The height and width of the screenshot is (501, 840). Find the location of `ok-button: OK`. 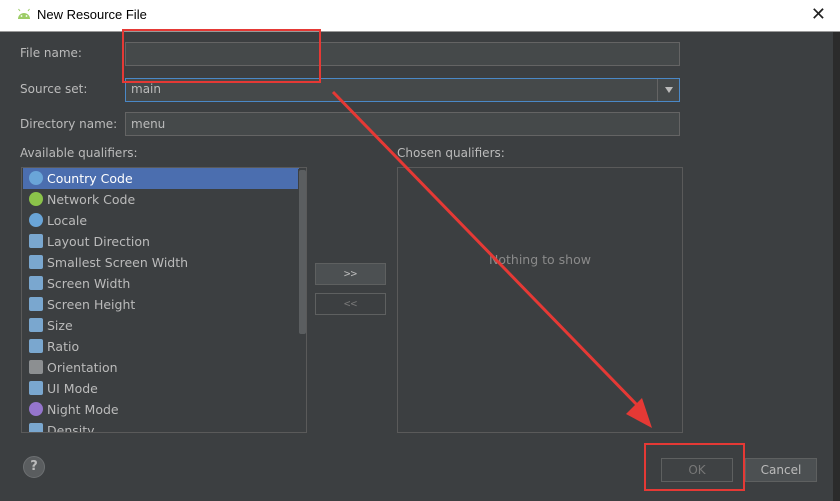

ok-button: OK is located at coordinates (697, 470).